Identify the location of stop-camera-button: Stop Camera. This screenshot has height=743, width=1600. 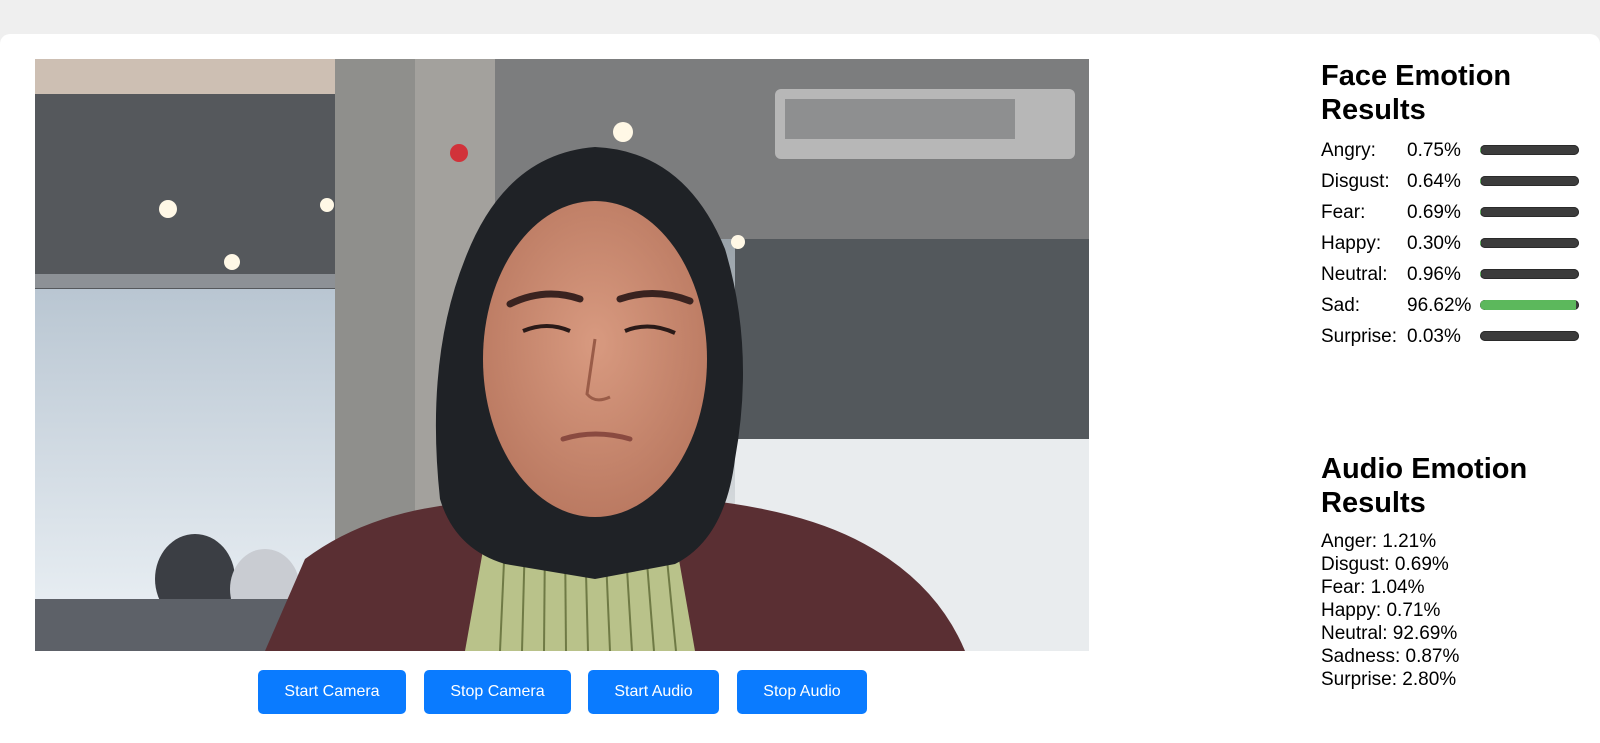
(497, 692).